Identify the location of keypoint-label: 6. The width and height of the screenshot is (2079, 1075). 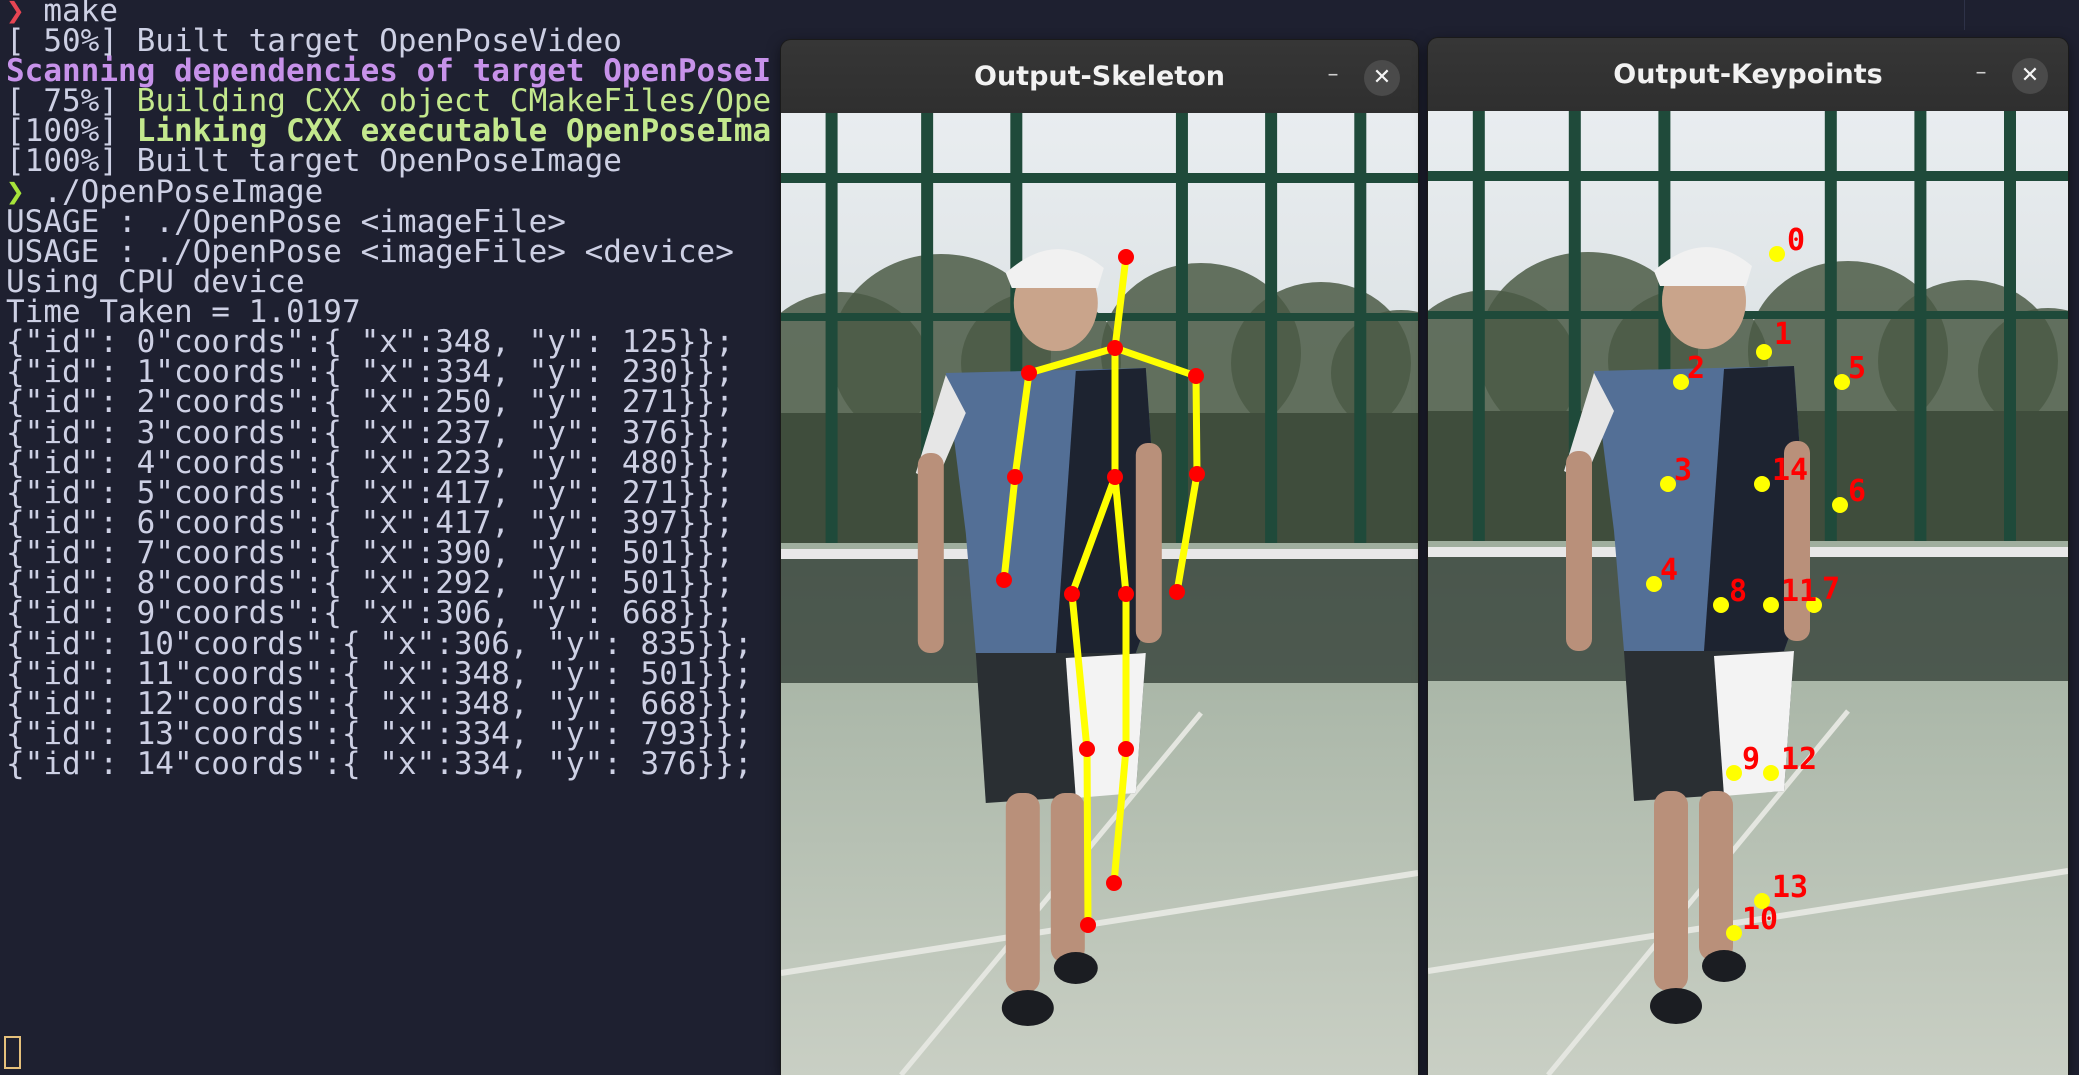
(1857, 491).